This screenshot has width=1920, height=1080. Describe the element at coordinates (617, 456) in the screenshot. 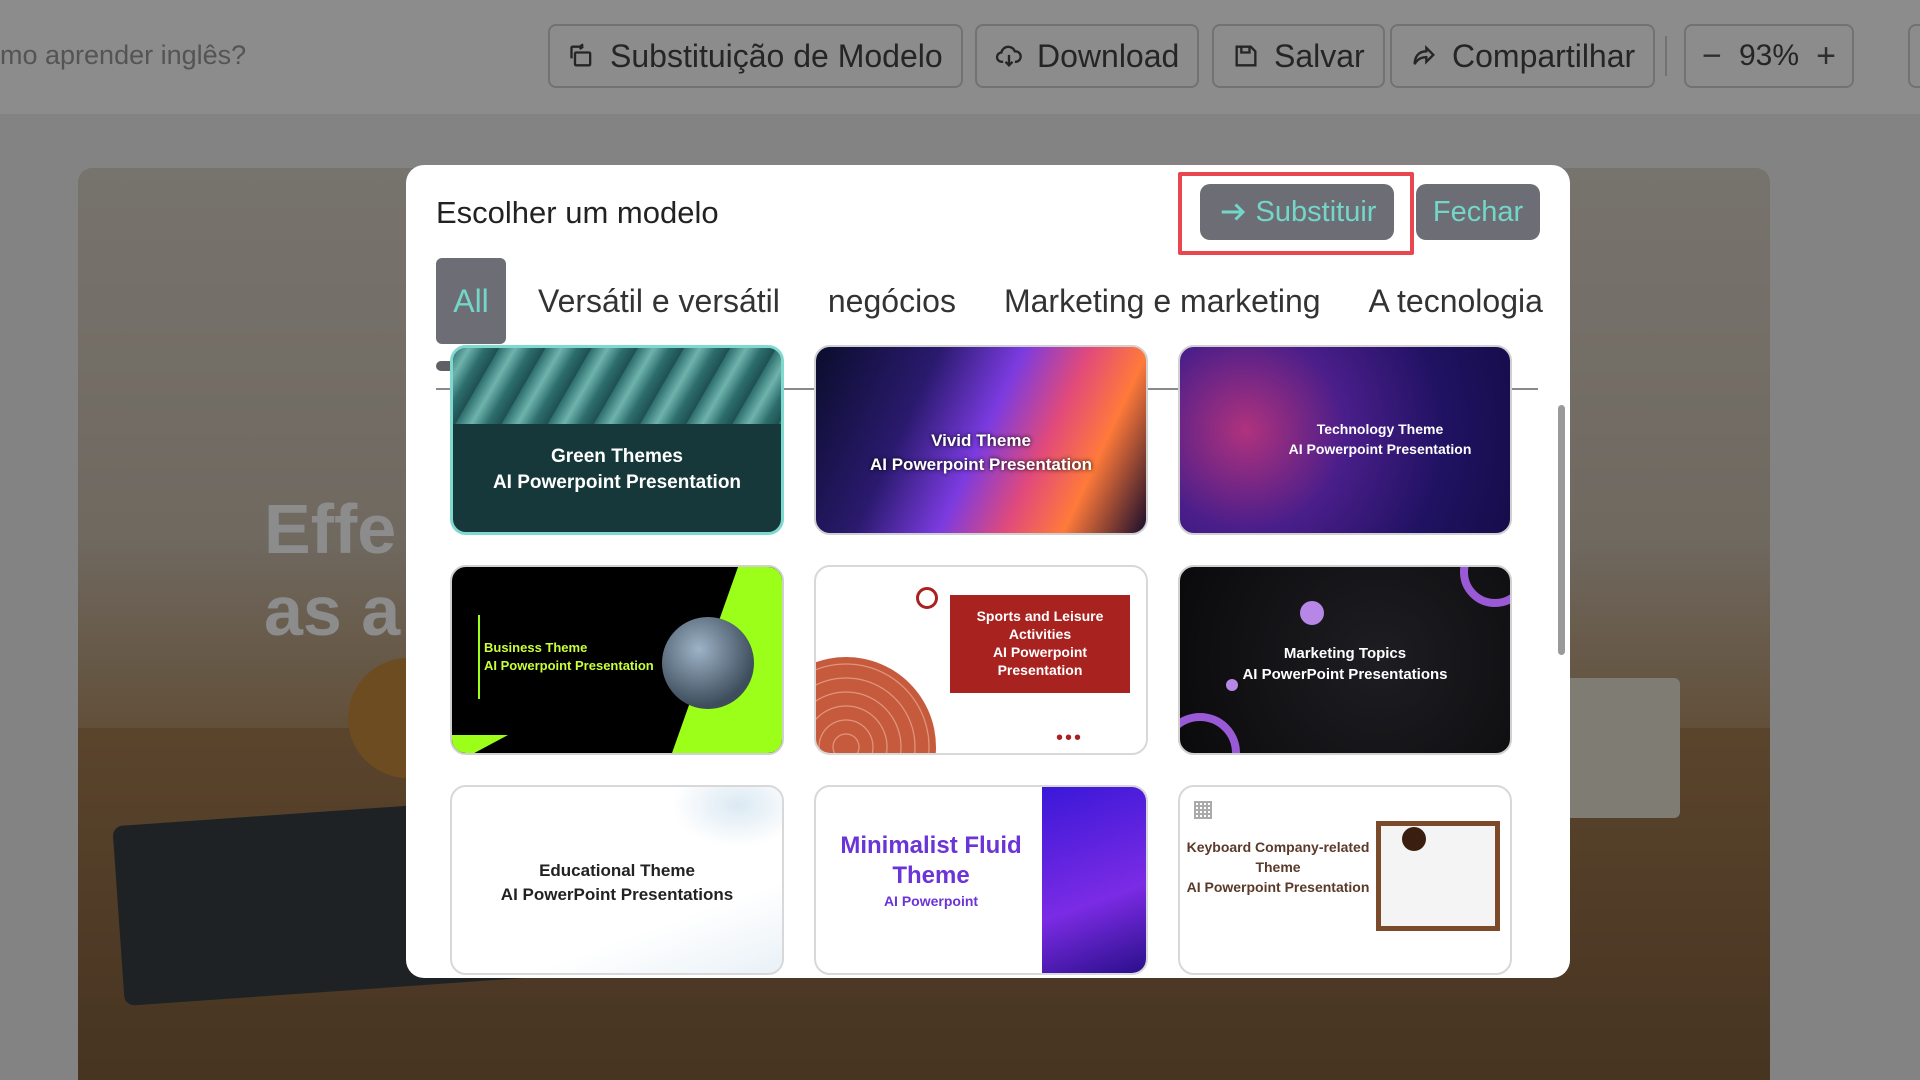

I see `template-name: Green Themes` at that location.